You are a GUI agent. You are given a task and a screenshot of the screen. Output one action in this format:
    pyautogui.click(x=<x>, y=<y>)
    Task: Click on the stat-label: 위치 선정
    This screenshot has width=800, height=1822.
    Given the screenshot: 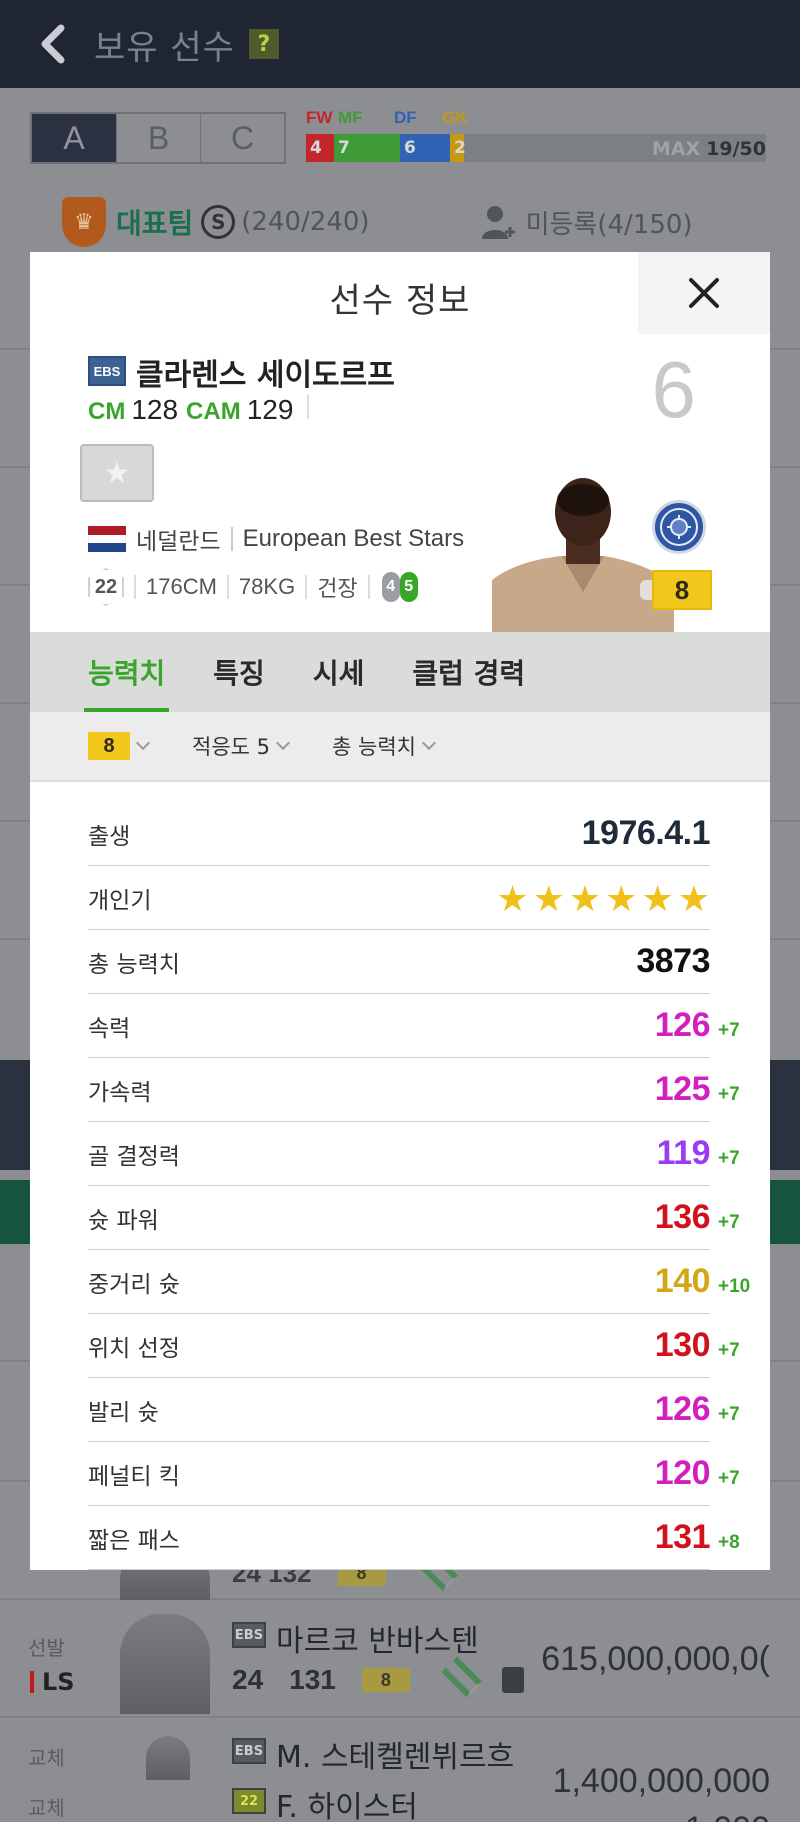 What is the action you would take?
    pyautogui.click(x=134, y=1348)
    